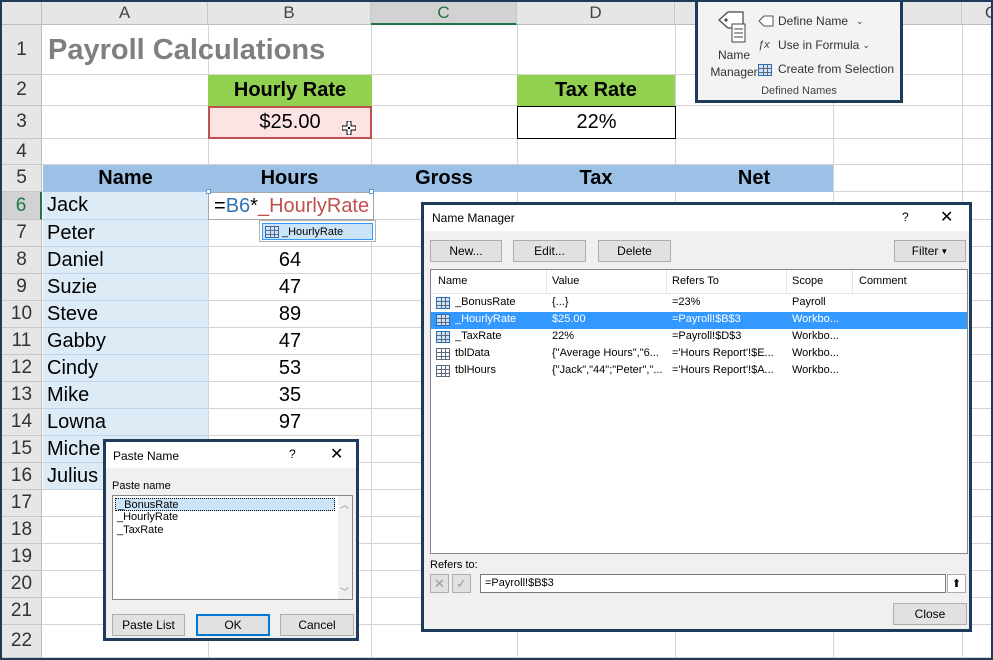 Image resolution: width=993 pixels, height=660 pixels. Describe the element at coordinates (831, 69) in the screenshot. I see `create-from-selection-button: Create from Selection` at that location.